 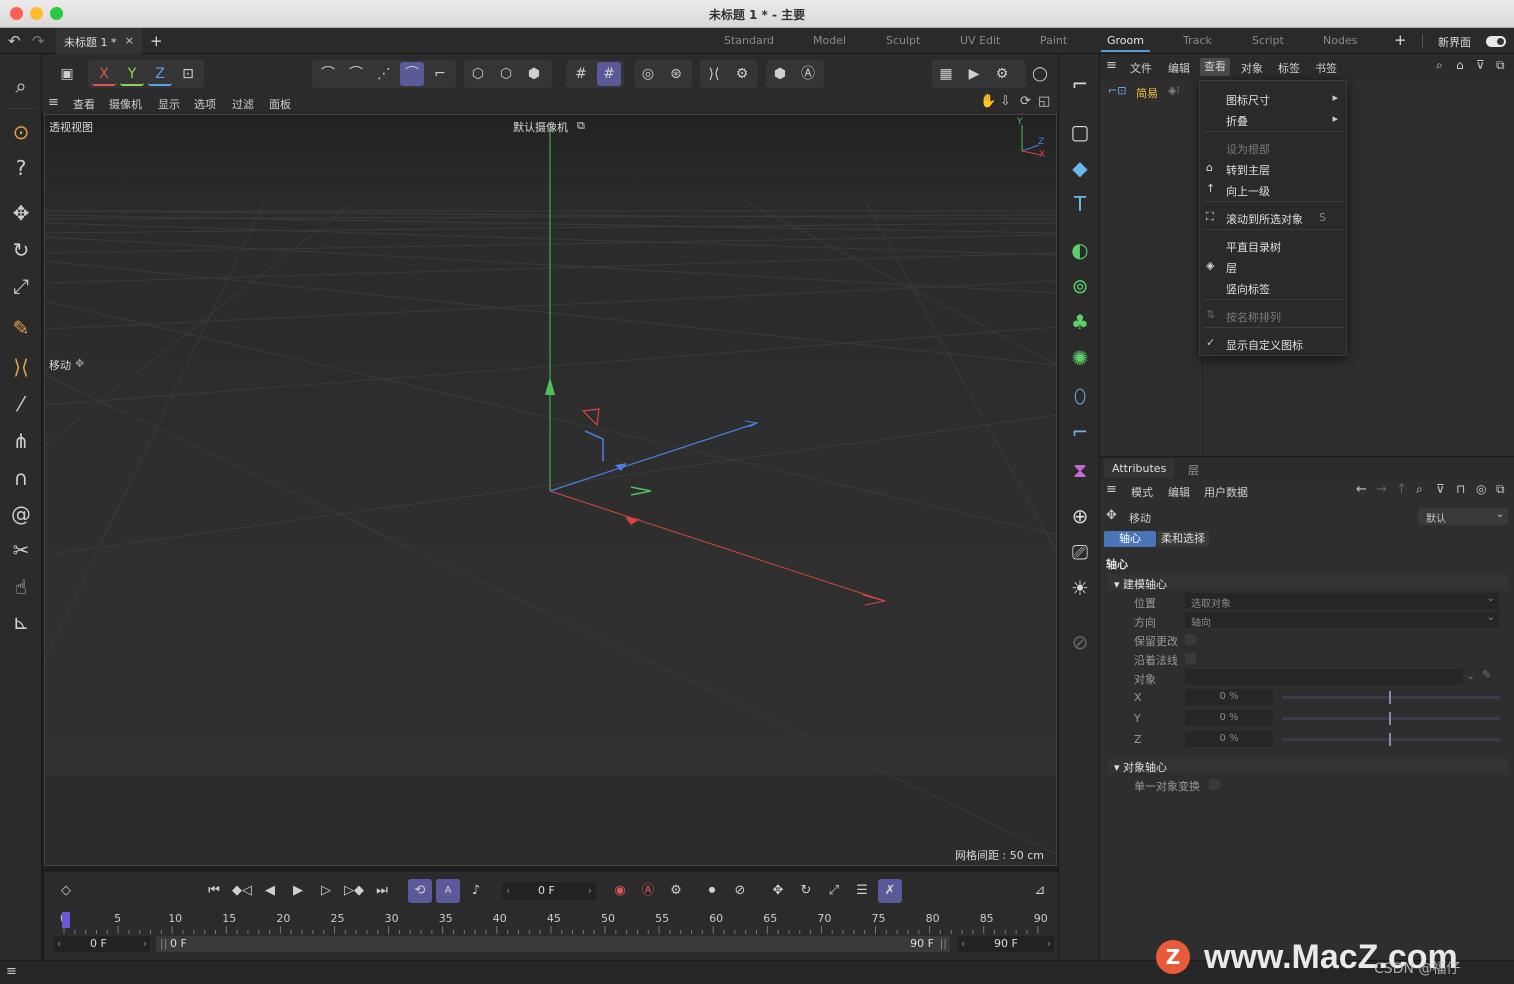 What do you see at coordinates (740, 891) in the screenshot?
I see `key-mode-icon: ⊘` at bounding box center [740, 891].